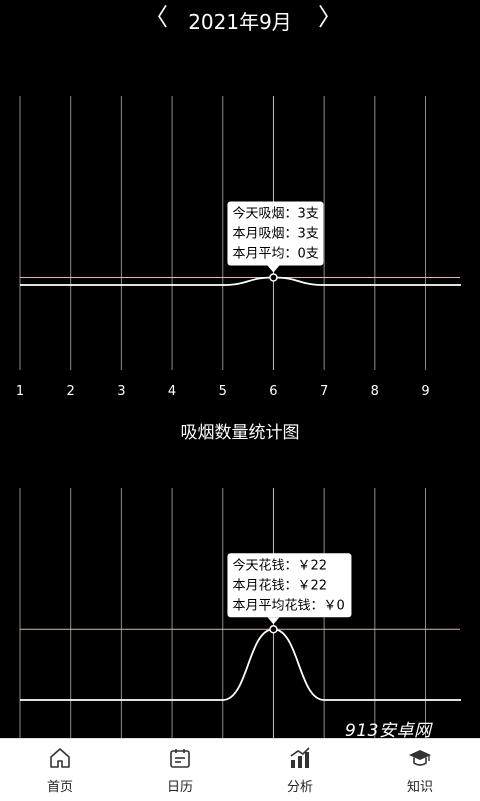 This screenshot has height=801, width=480. Describe the element at coordinates (223, 391) in the screenshot. I see `x-tick-label: 5` at that location.